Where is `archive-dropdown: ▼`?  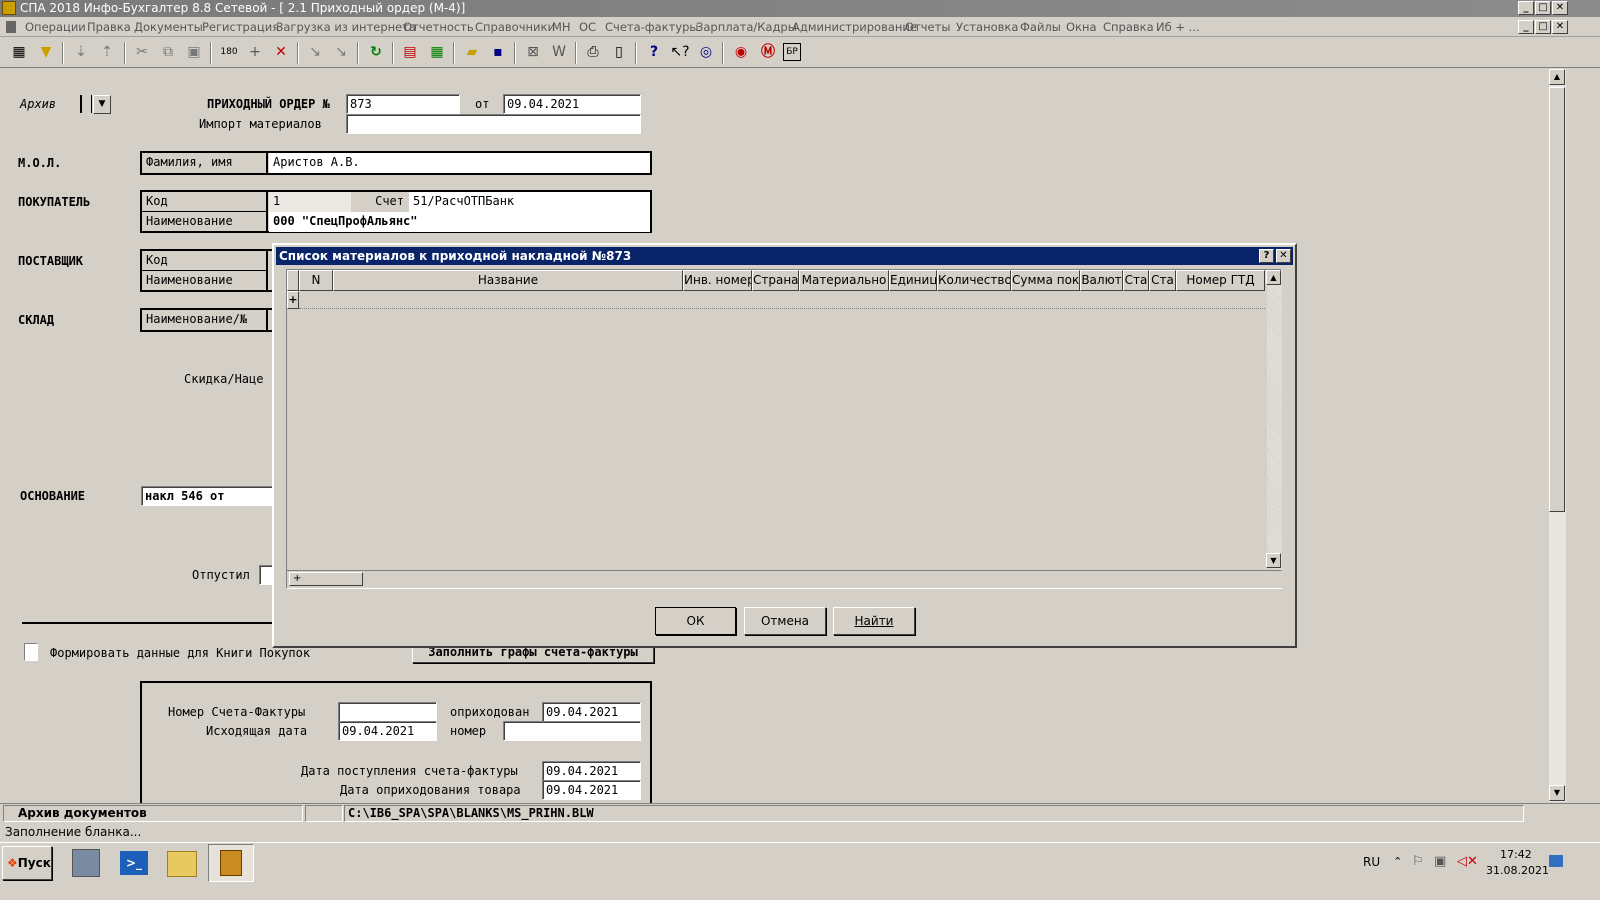 archive-dropdown: ▼ is located at coordinates (102, 104).